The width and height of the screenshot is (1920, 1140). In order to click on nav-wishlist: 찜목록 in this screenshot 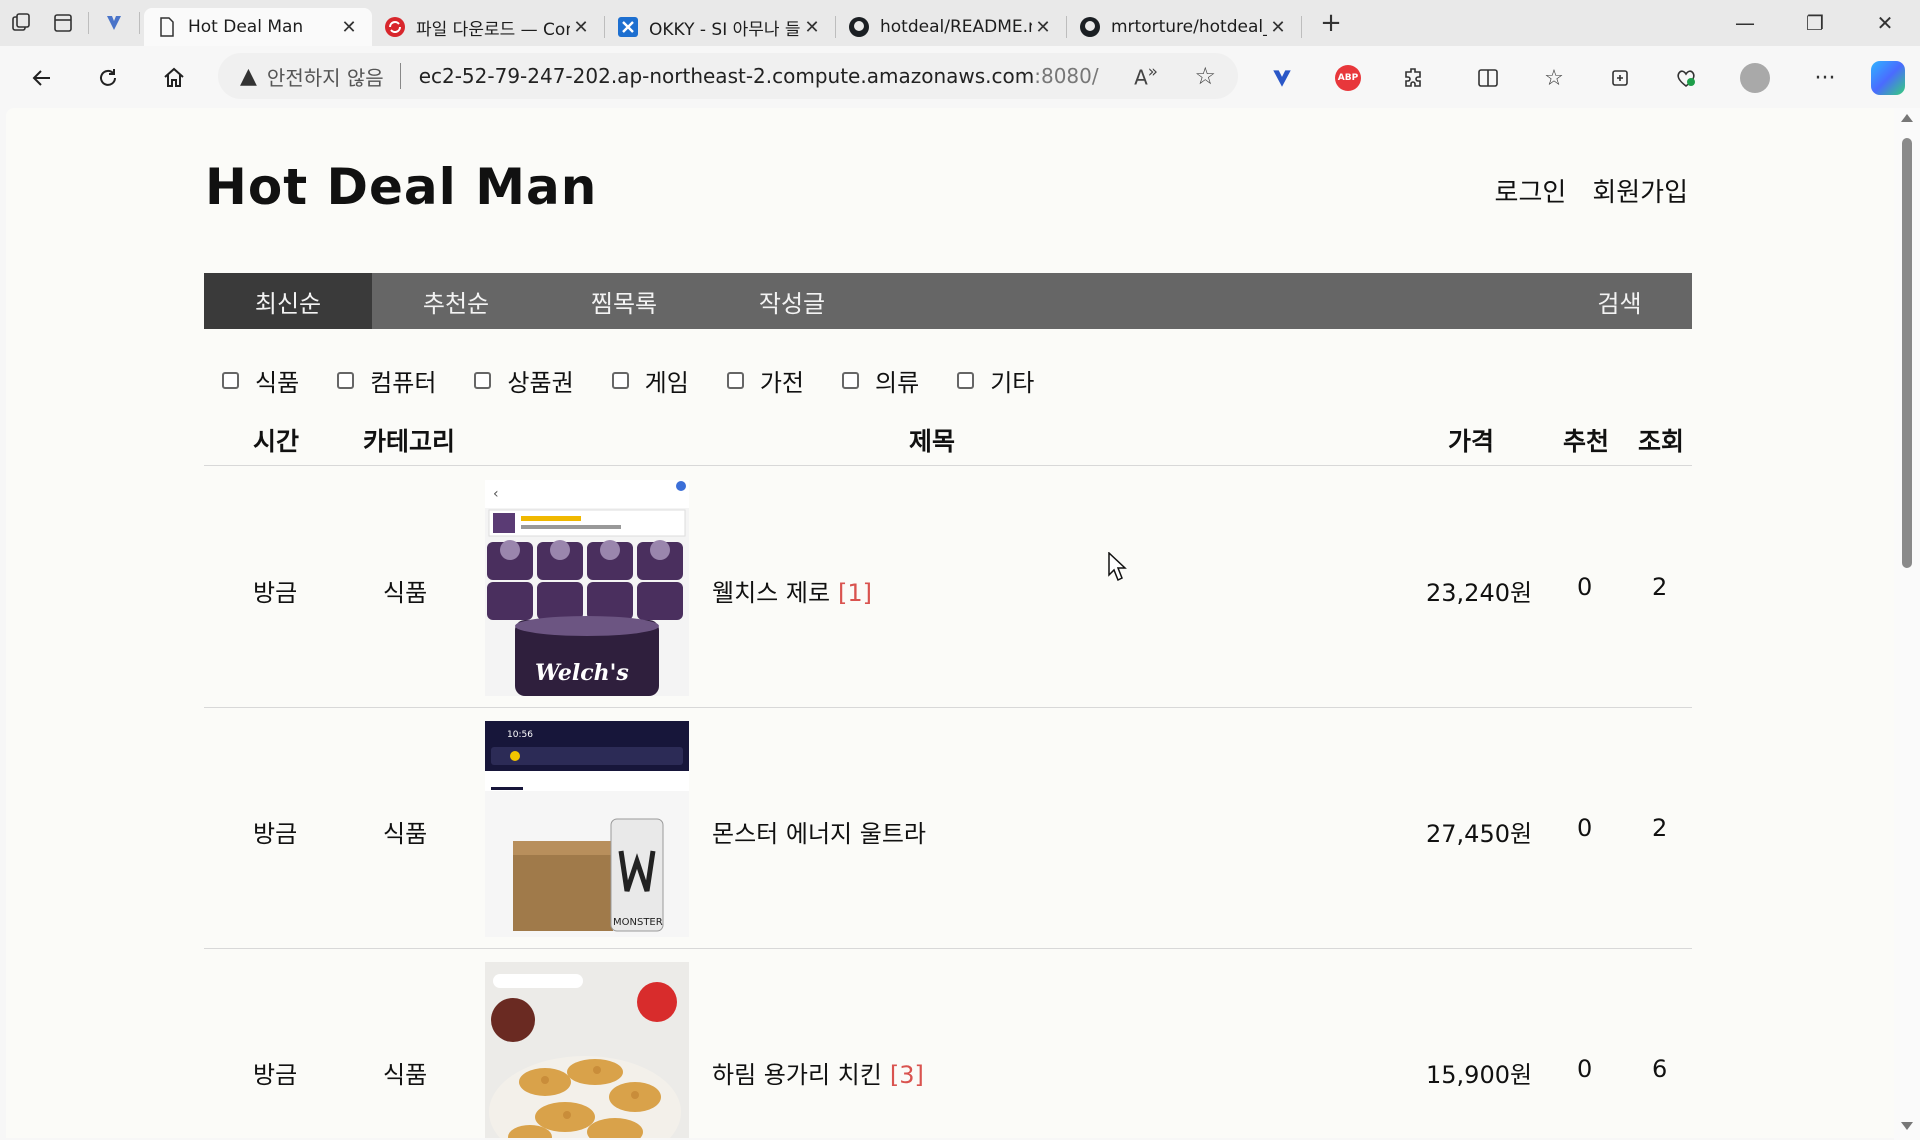, I will do `click(624, 301)`.